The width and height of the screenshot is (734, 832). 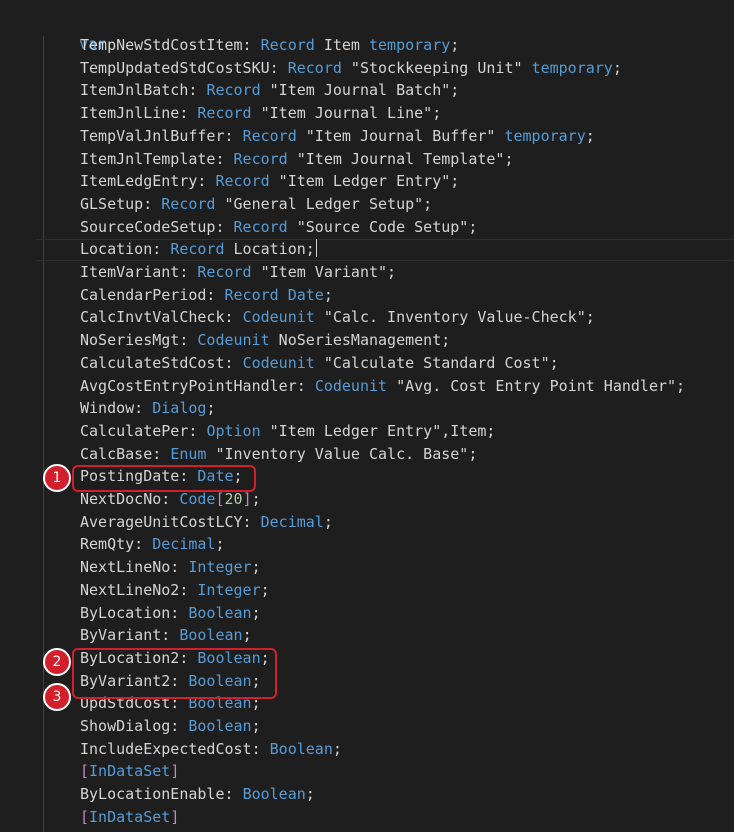 I want to click on code-token: Option, so click(x=233, y=430).